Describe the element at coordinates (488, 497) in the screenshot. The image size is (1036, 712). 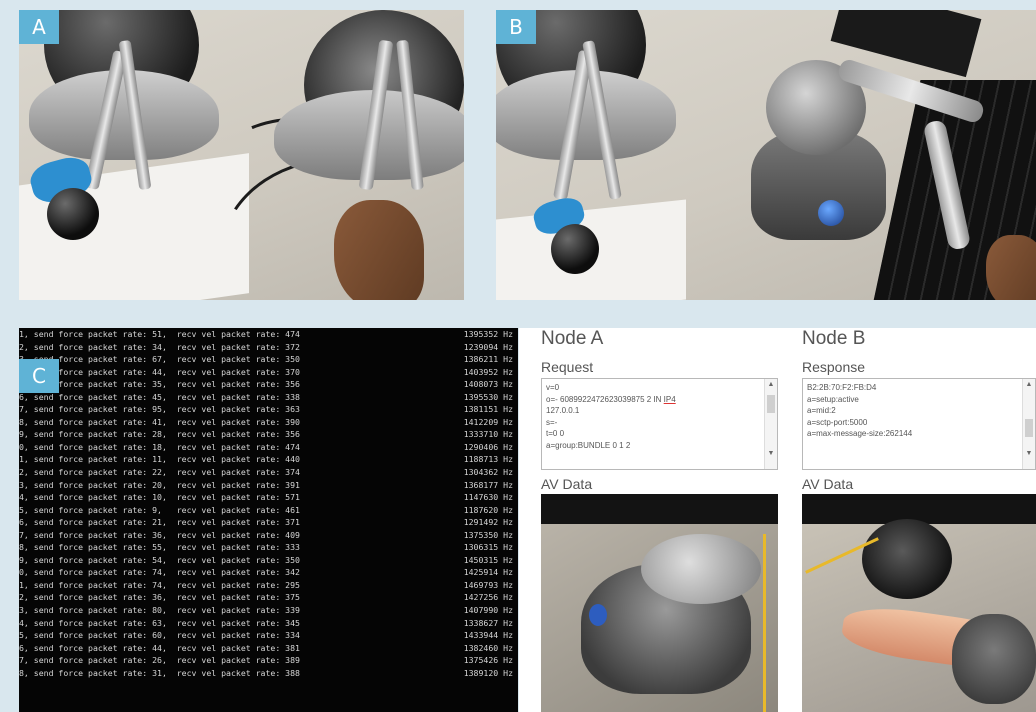
I see `log-rate: 1147630 Hz` at that location.